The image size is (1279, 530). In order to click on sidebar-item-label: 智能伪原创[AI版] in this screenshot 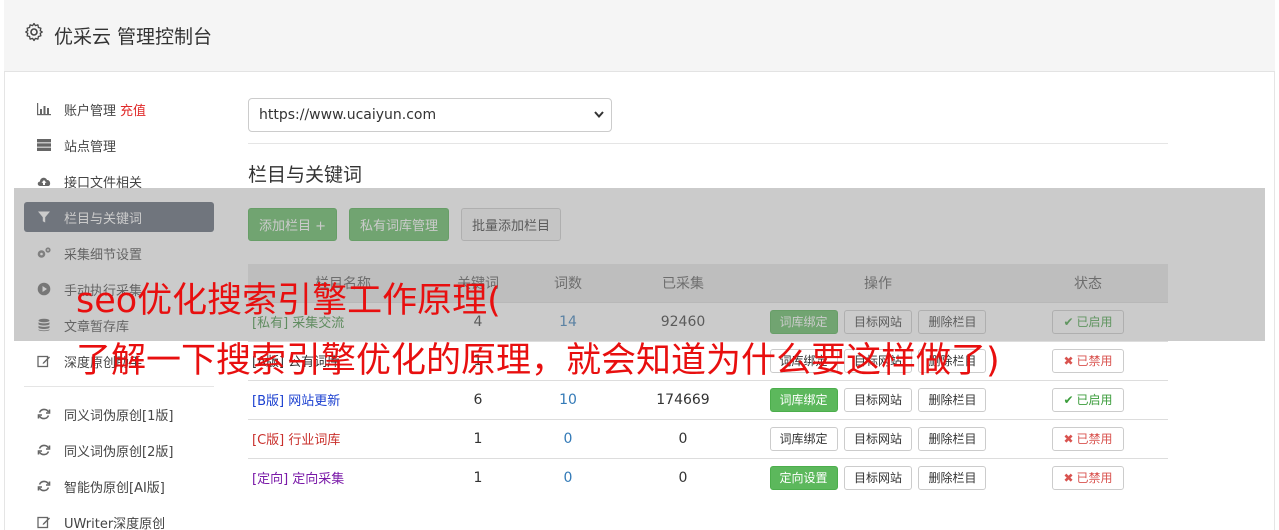, I will do `click(114, 488)`.